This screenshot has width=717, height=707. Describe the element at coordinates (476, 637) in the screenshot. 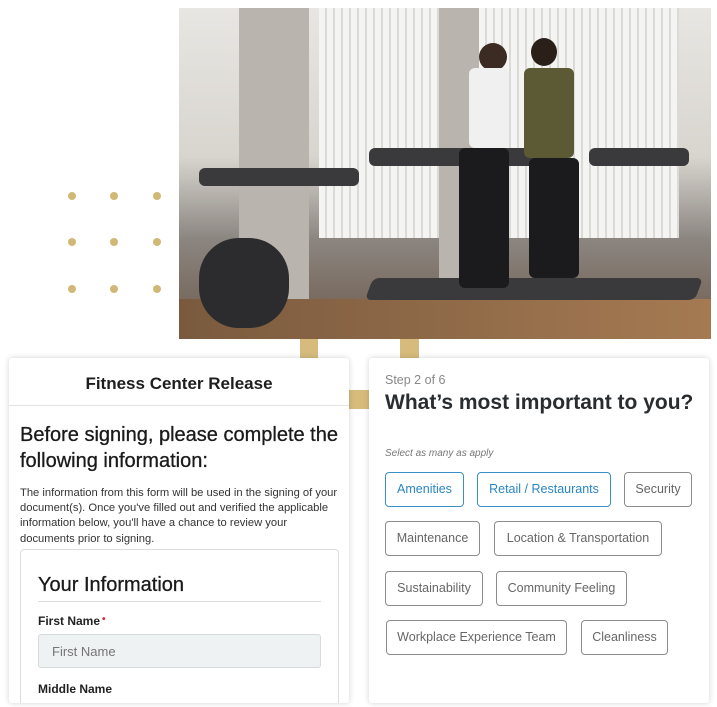

I see `option-workplace-experience-team: Workplace Experience Team` at that location.